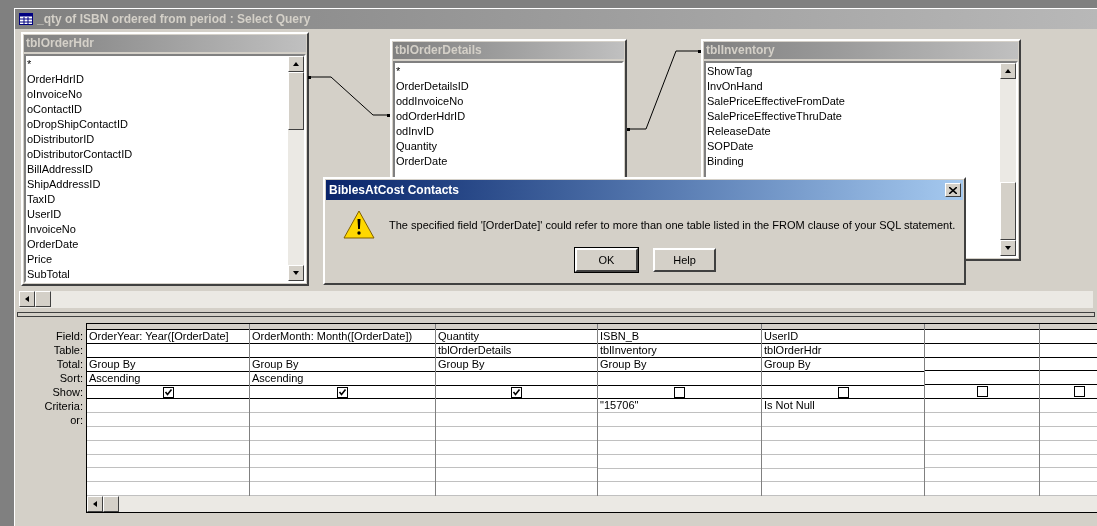  Describe the element at coordinates (509, 86) in the screenshot. I see `field-item: OrderDetailsID` at that location.